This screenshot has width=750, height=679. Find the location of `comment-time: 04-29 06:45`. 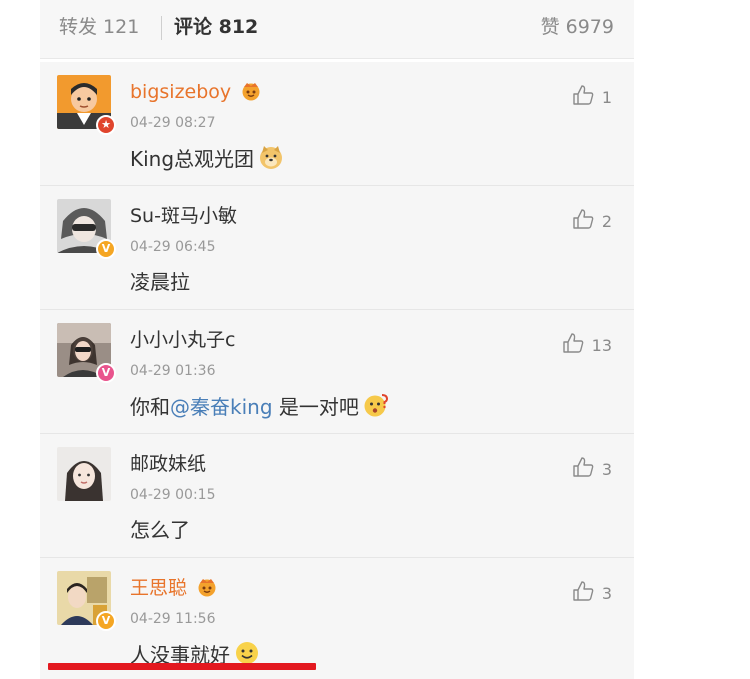

comment-time: 04-29 06:45 is located at coordinates (173, 247).